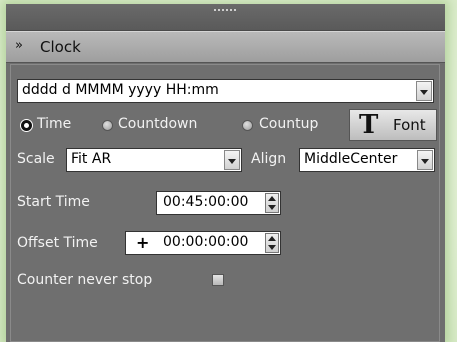  I want to click on counter-never-stop-label: Counter never stop, so click(85, 280).